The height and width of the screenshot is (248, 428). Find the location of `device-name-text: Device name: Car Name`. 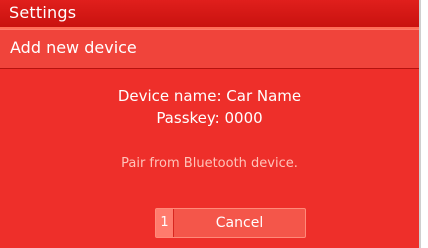

device-name-text: Device name: Car Name is located at coordinates (209, 96).